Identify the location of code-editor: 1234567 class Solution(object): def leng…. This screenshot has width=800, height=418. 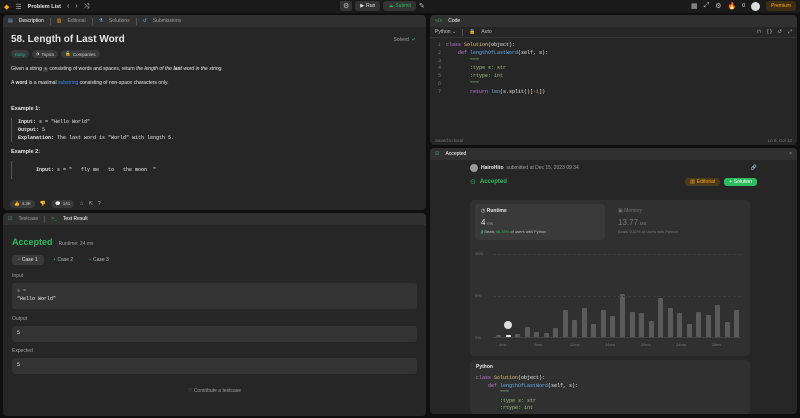
(613, 69).